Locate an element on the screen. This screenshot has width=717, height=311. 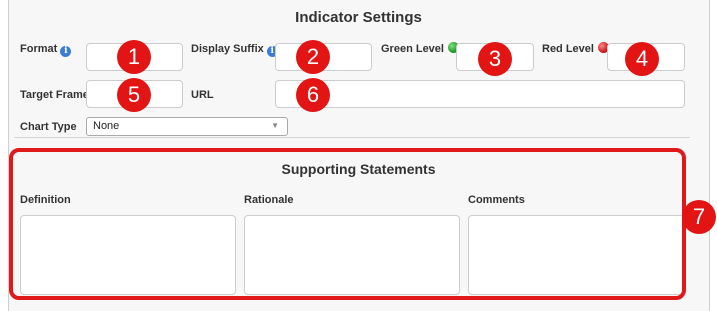
callout-badge-3: 3 is located at coordinates (495, 59).